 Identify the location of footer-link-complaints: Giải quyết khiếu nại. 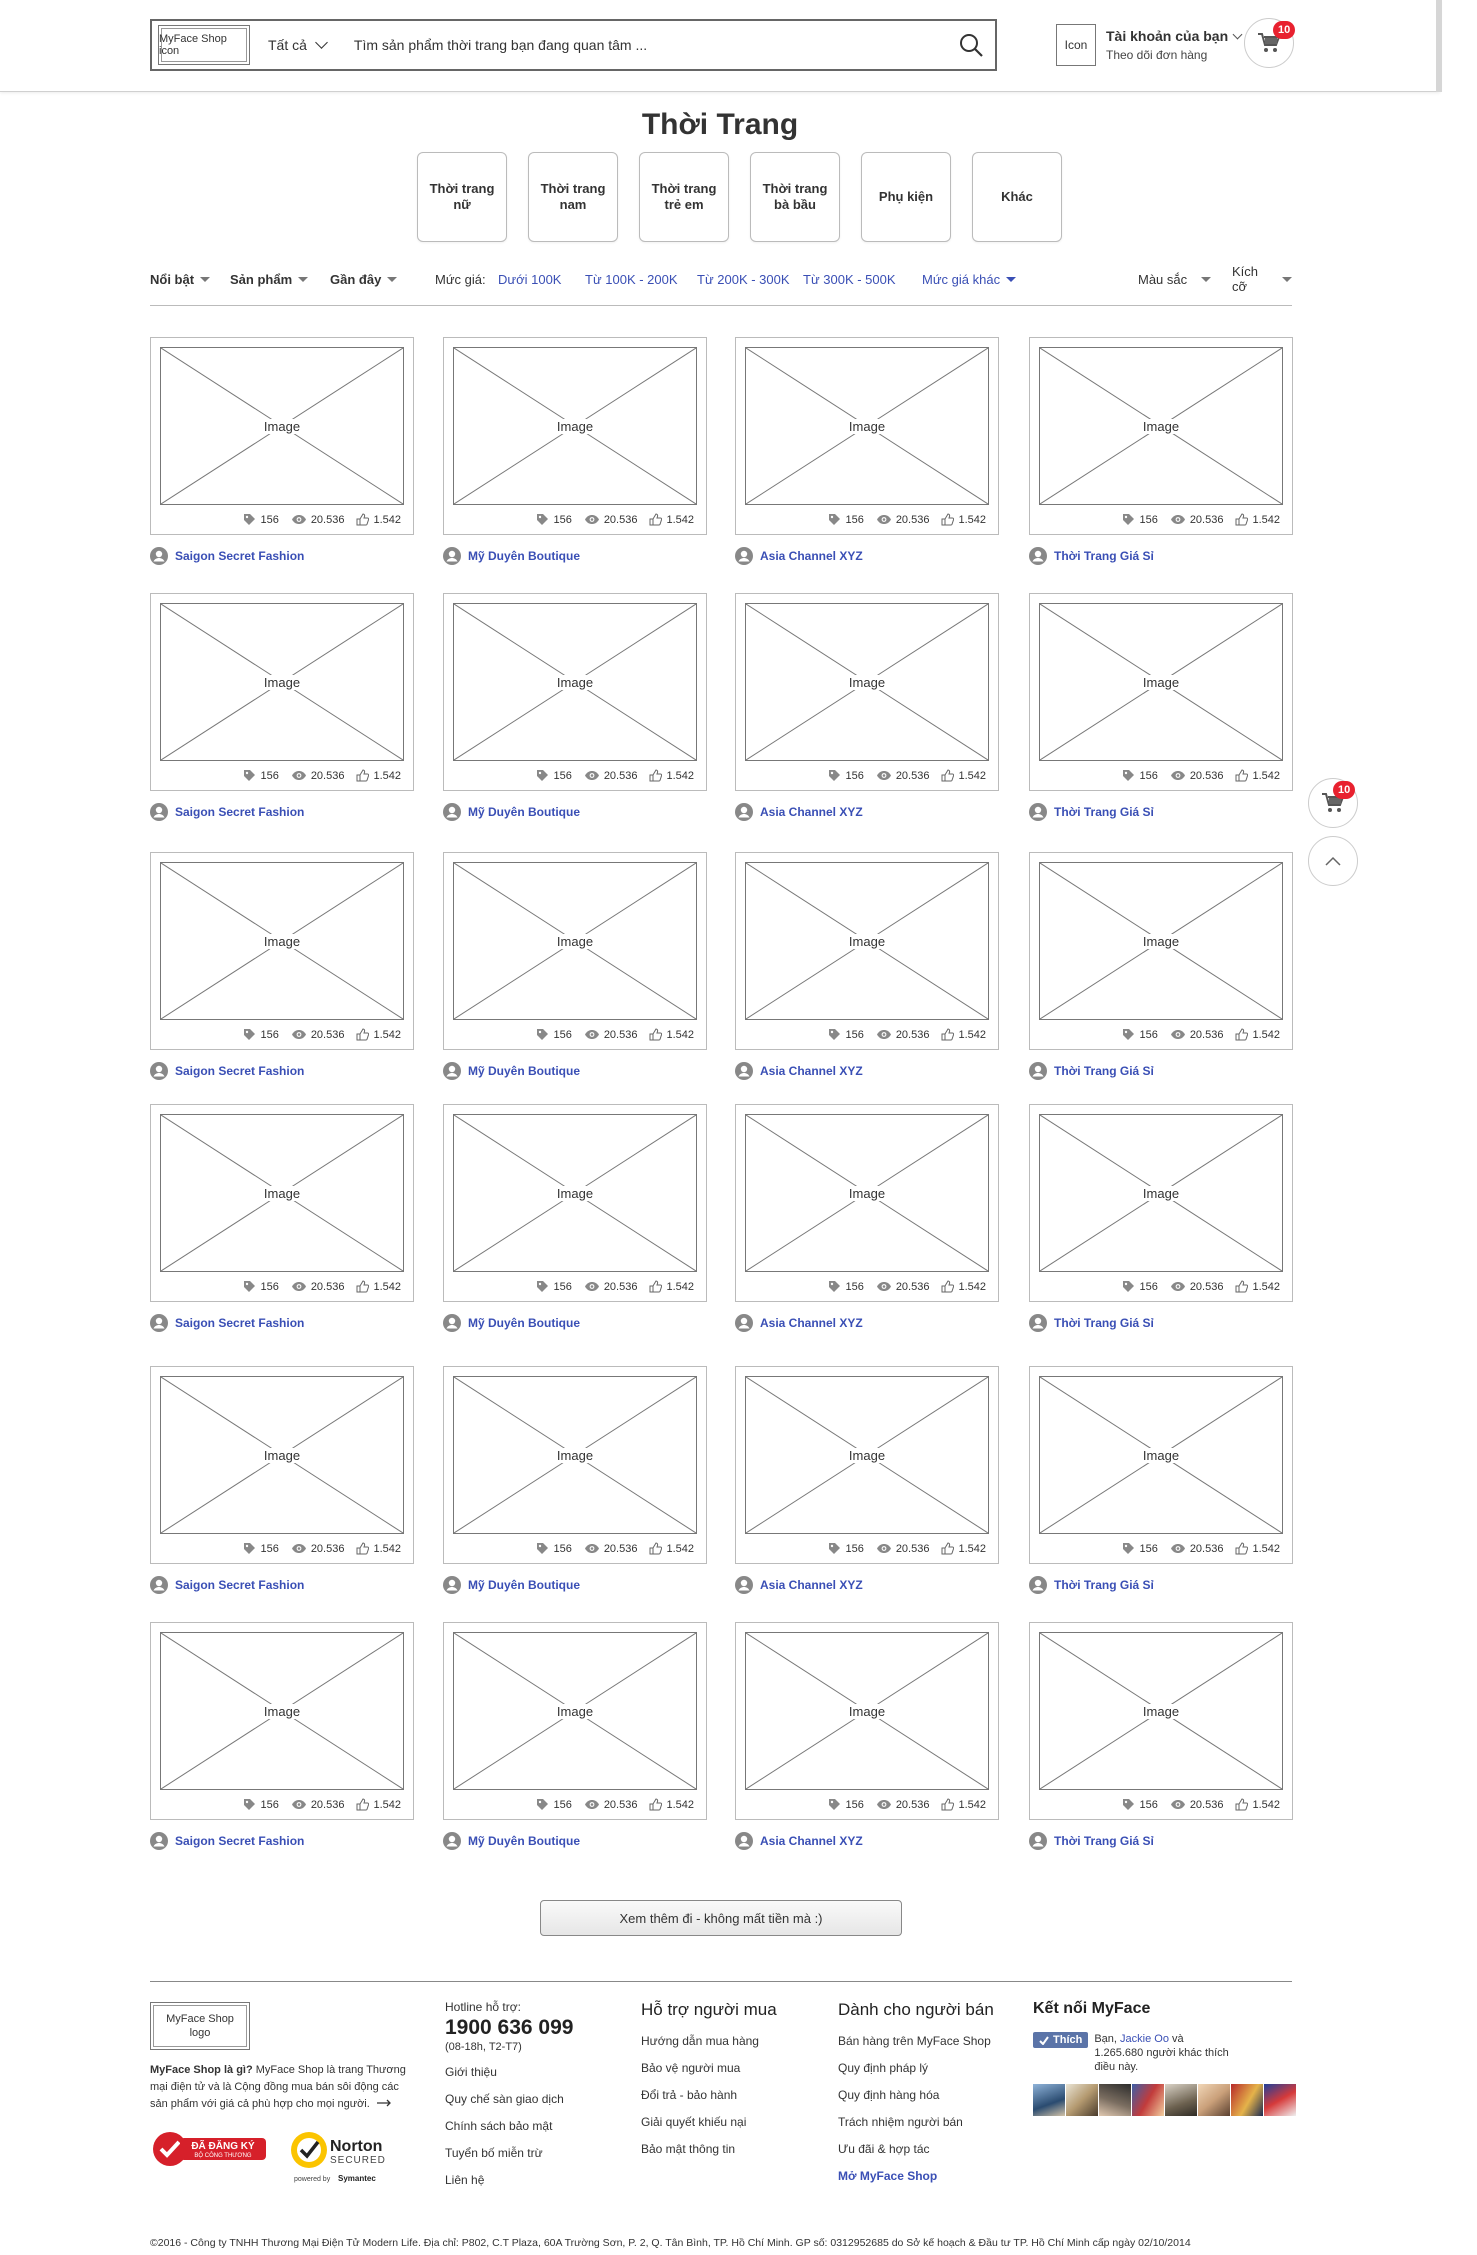
(709, 2122).